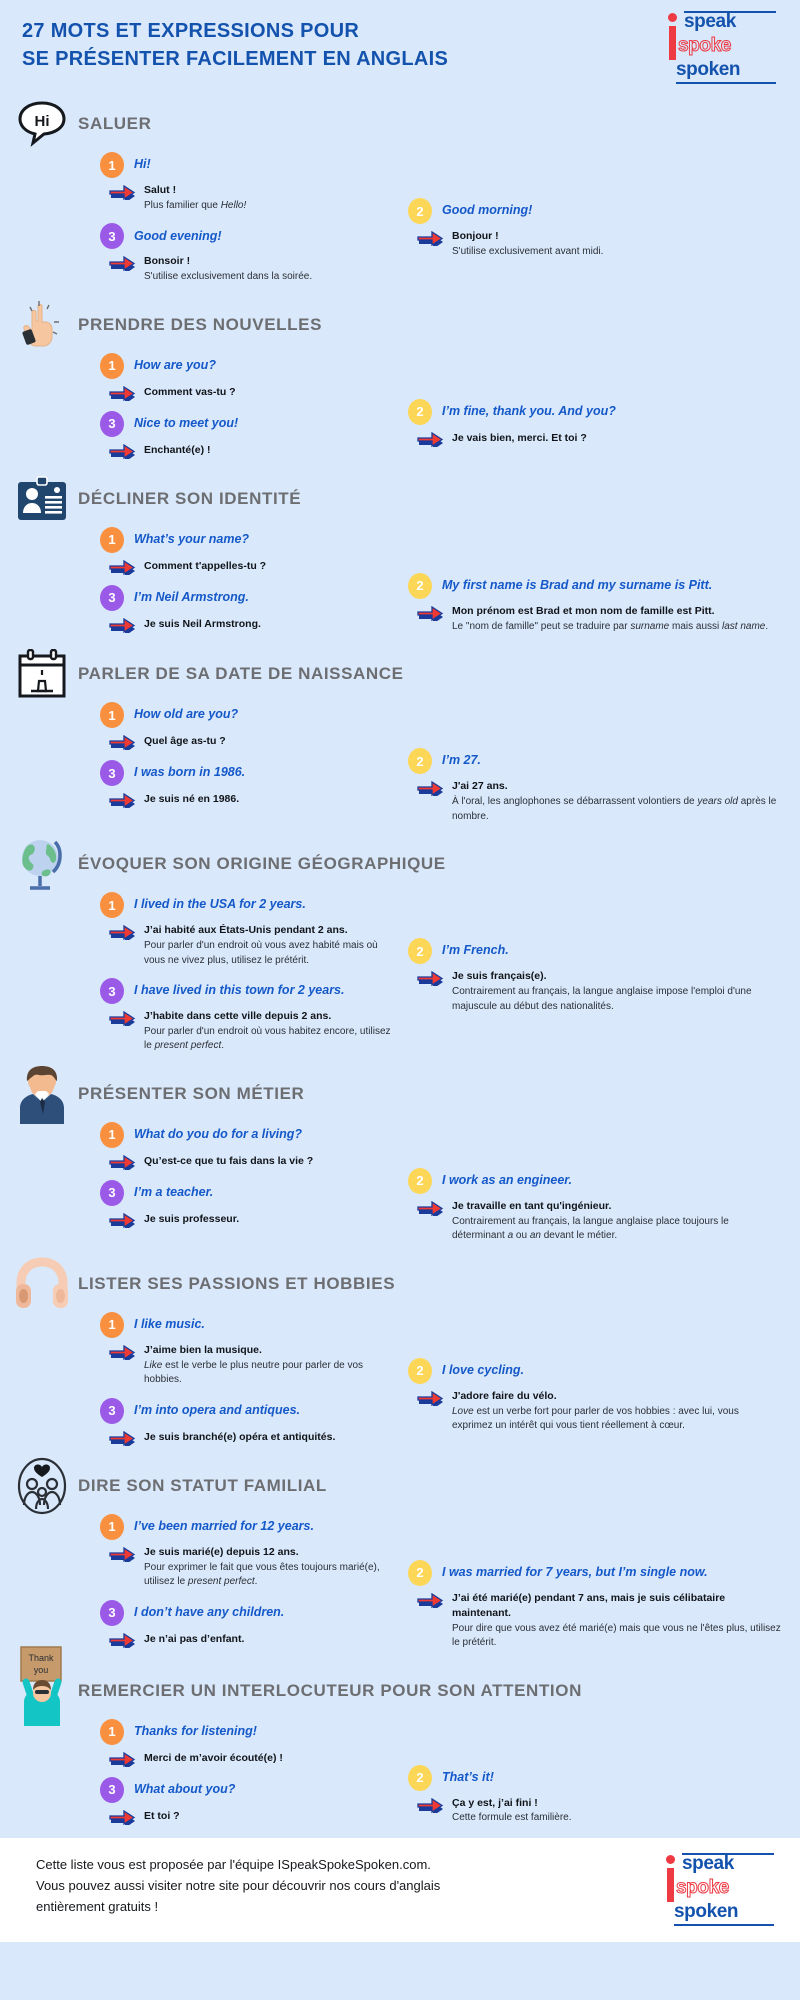 This screenshot has height=2000, width=800. Describe the element at coordinates (495, 1802) in the screenshot. I see `phrase-french: Ça y est, j’ai fini !` at that location.